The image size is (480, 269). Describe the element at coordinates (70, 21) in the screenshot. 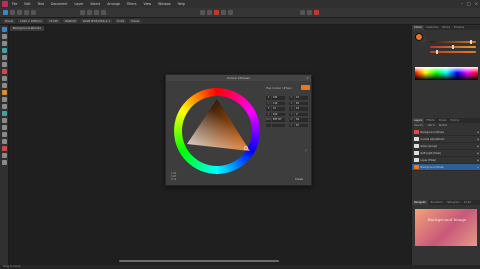

I see `context-chip: RGBA/8` at that location.